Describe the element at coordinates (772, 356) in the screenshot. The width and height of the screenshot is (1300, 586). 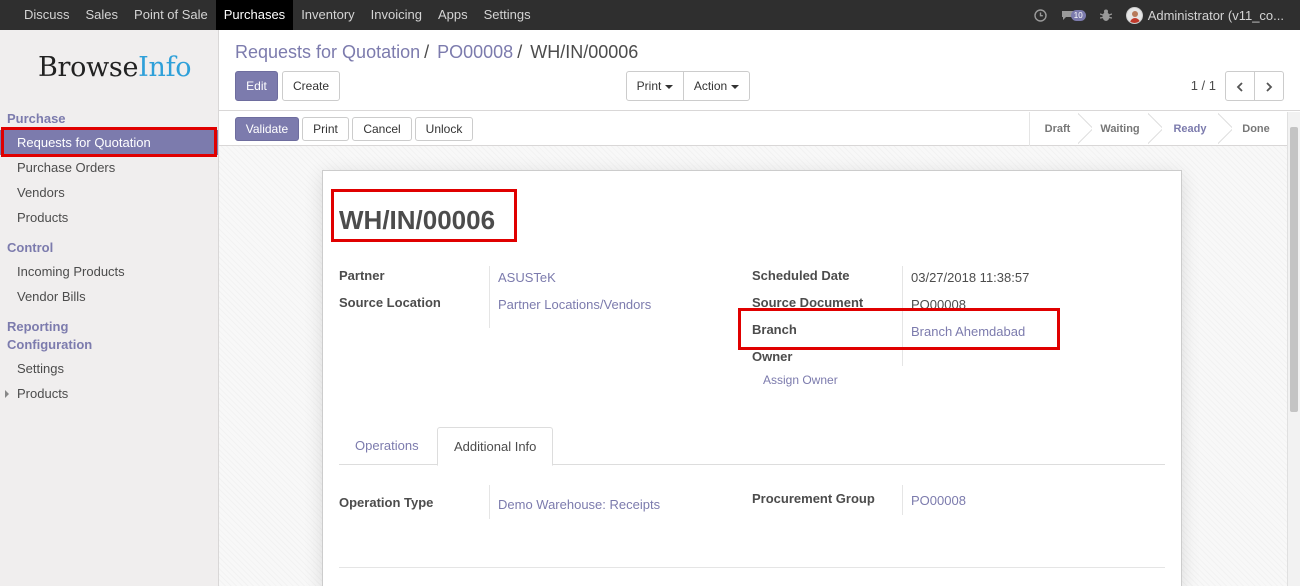
I see `owner-label: Owner` at that location.